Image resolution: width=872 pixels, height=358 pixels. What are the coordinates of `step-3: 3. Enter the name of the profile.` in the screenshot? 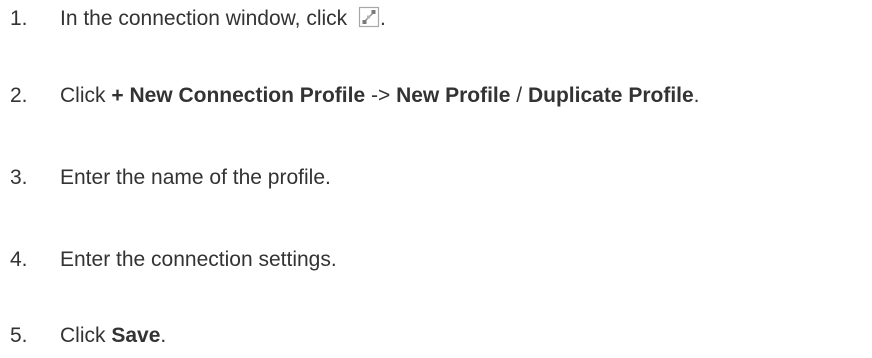 It's located at (170, 178).